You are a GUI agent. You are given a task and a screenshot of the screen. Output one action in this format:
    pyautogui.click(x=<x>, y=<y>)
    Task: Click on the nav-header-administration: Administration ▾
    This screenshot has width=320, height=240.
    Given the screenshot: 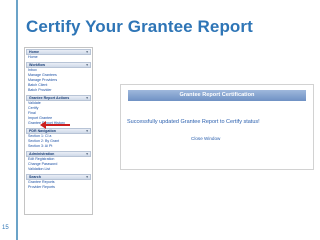 What is the action you would take?
    pyautogui.click(x=58, y=154)
    